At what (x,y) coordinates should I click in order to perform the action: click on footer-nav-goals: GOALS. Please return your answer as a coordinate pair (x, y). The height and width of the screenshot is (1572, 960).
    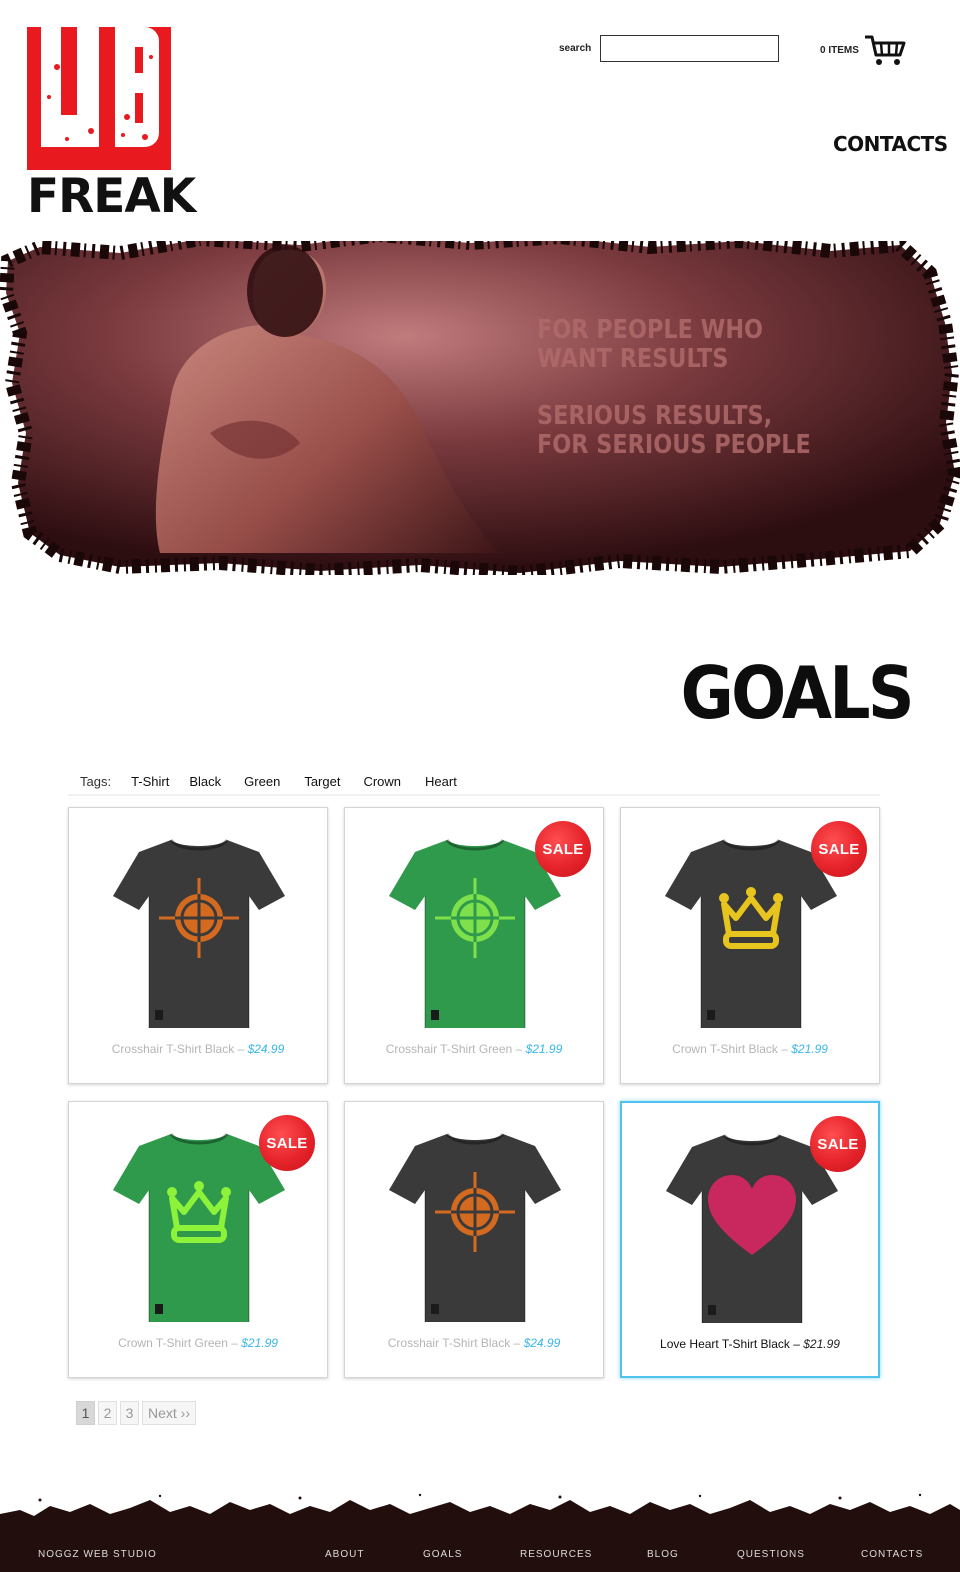
    Looking at the image, I should click on (442, 1554).